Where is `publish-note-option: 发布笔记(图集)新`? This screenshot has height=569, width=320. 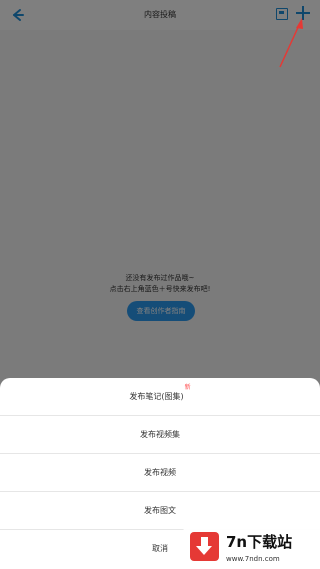 publish-note-option: 发布笔记(图集)新 is located at coordinates (160, 397).